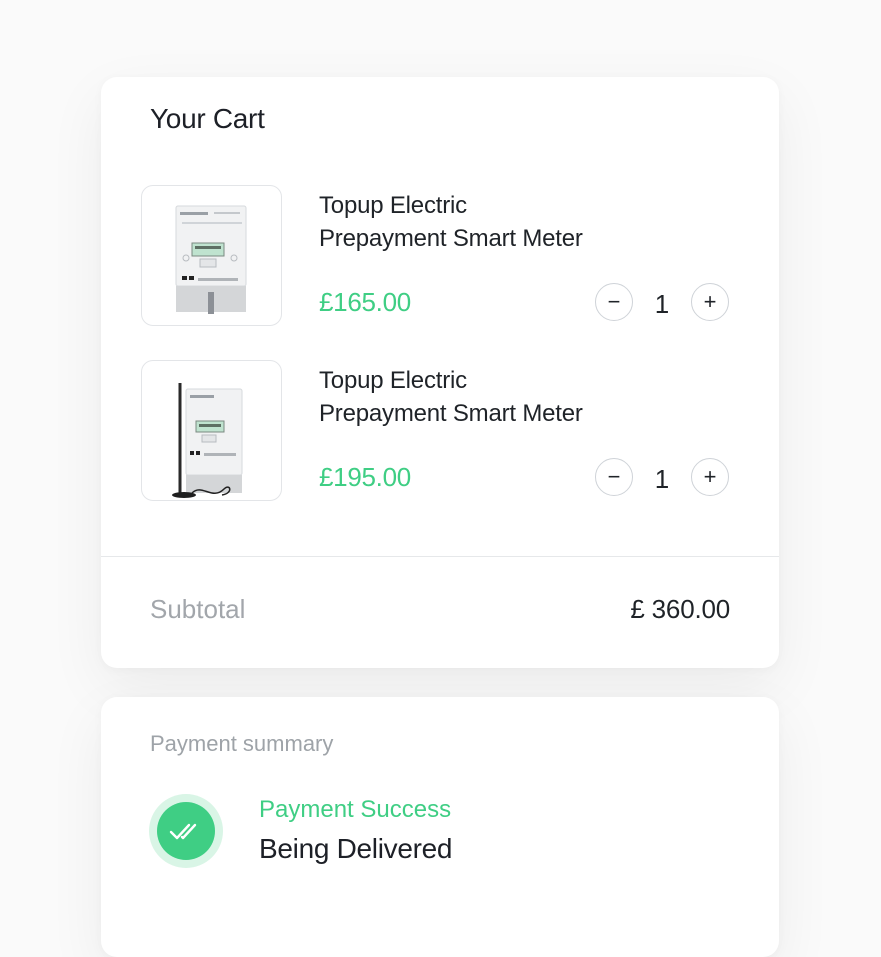 The height and width of the screenshot is (957, 881). I want to click on subtotal-label: Subtotal, so click(198, 609).